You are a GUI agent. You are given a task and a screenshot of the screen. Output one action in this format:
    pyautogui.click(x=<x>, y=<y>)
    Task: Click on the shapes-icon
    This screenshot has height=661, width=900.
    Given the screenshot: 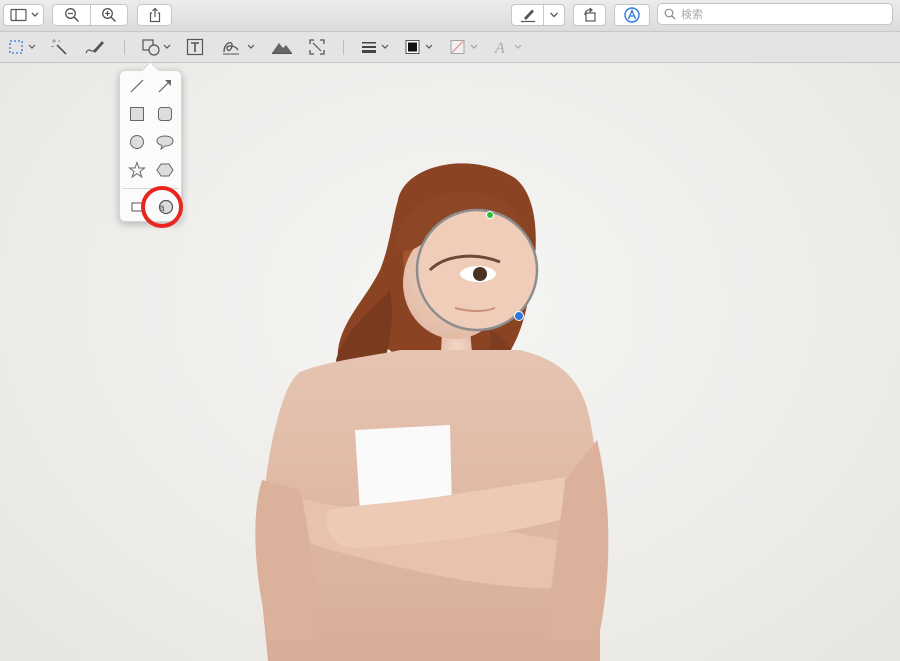 What is the action you would take?
    pyautogui.click(x=156, y=47)
    